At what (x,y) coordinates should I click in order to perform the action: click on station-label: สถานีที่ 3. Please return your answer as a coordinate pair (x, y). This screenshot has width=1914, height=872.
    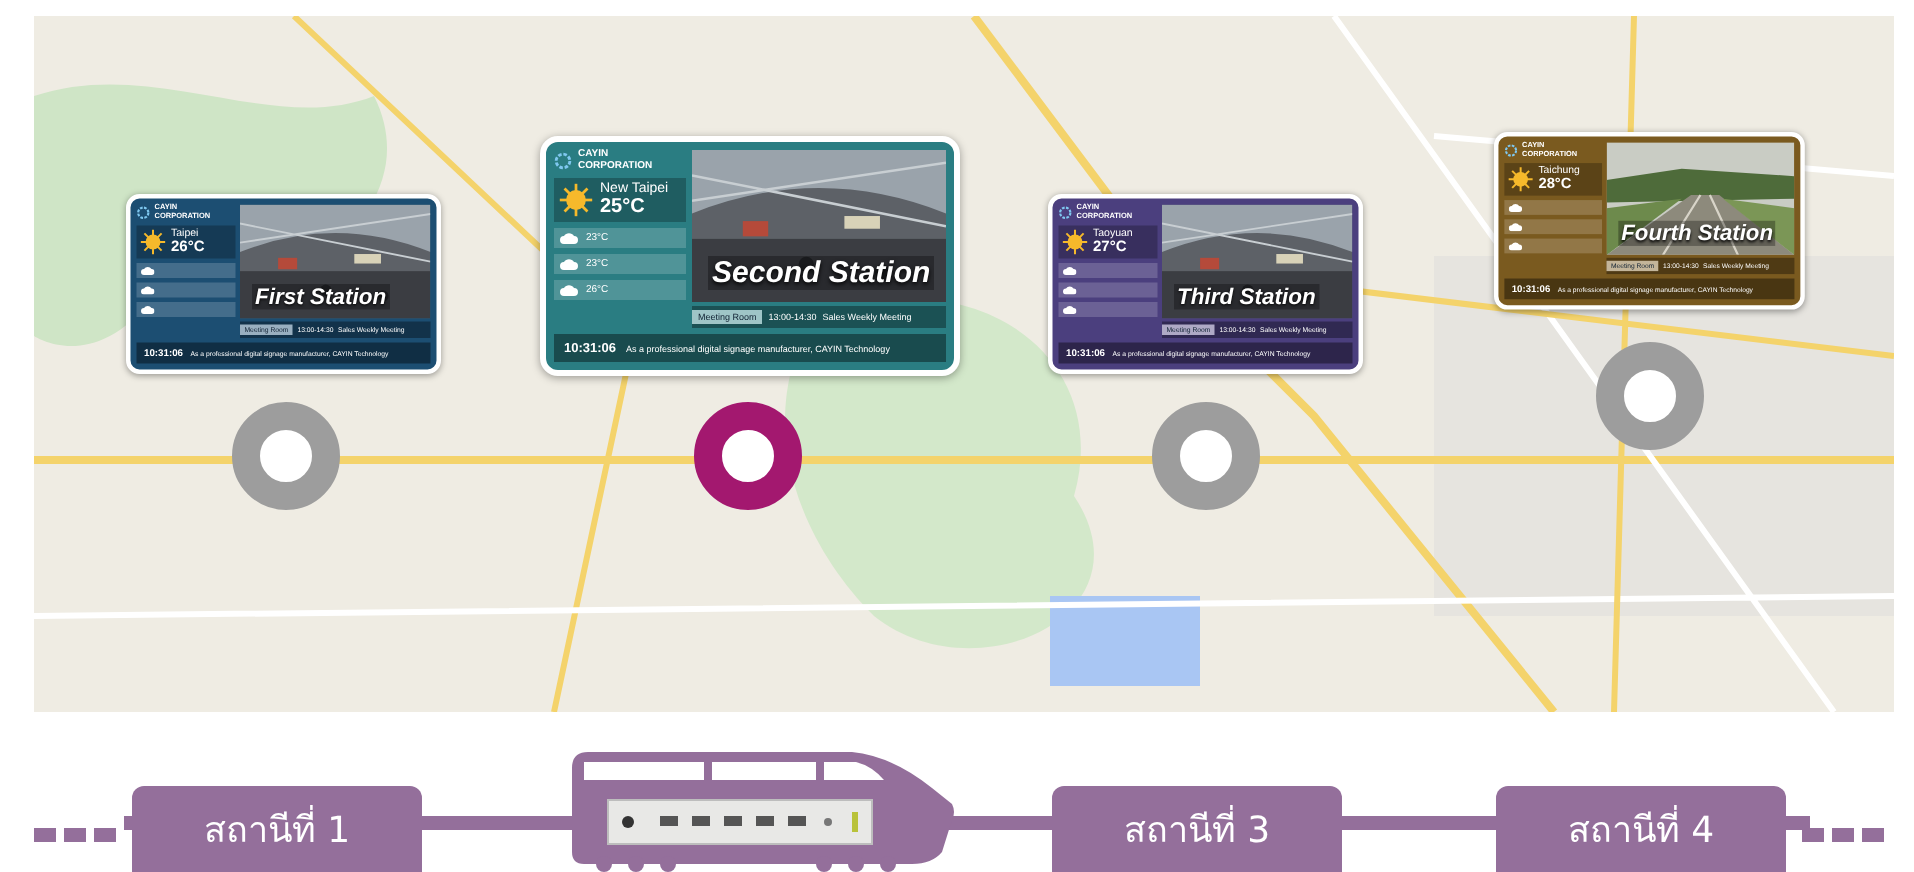
    Looking at the image, I should click on (1197, 829).